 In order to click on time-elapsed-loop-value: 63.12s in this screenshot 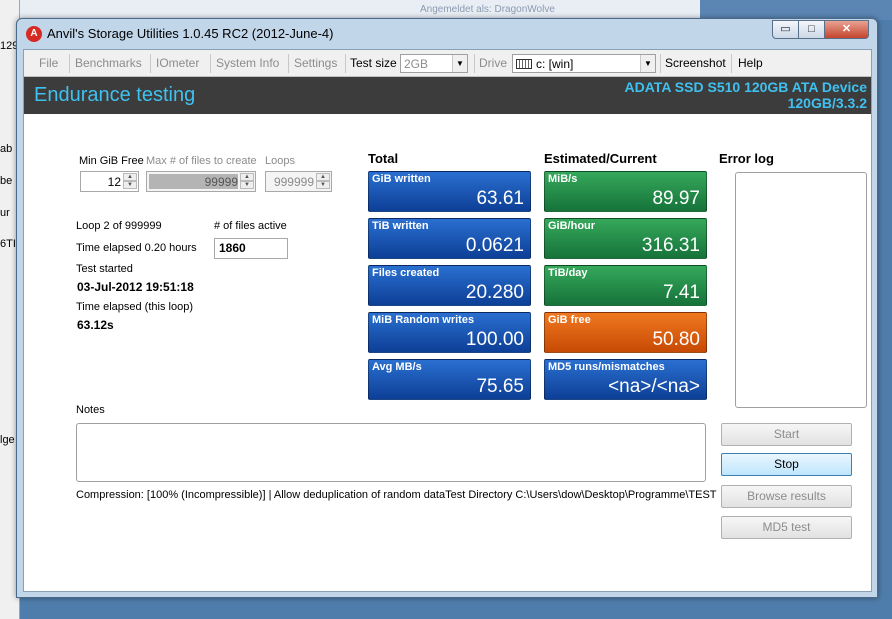, I will do `click(95, 325)`.